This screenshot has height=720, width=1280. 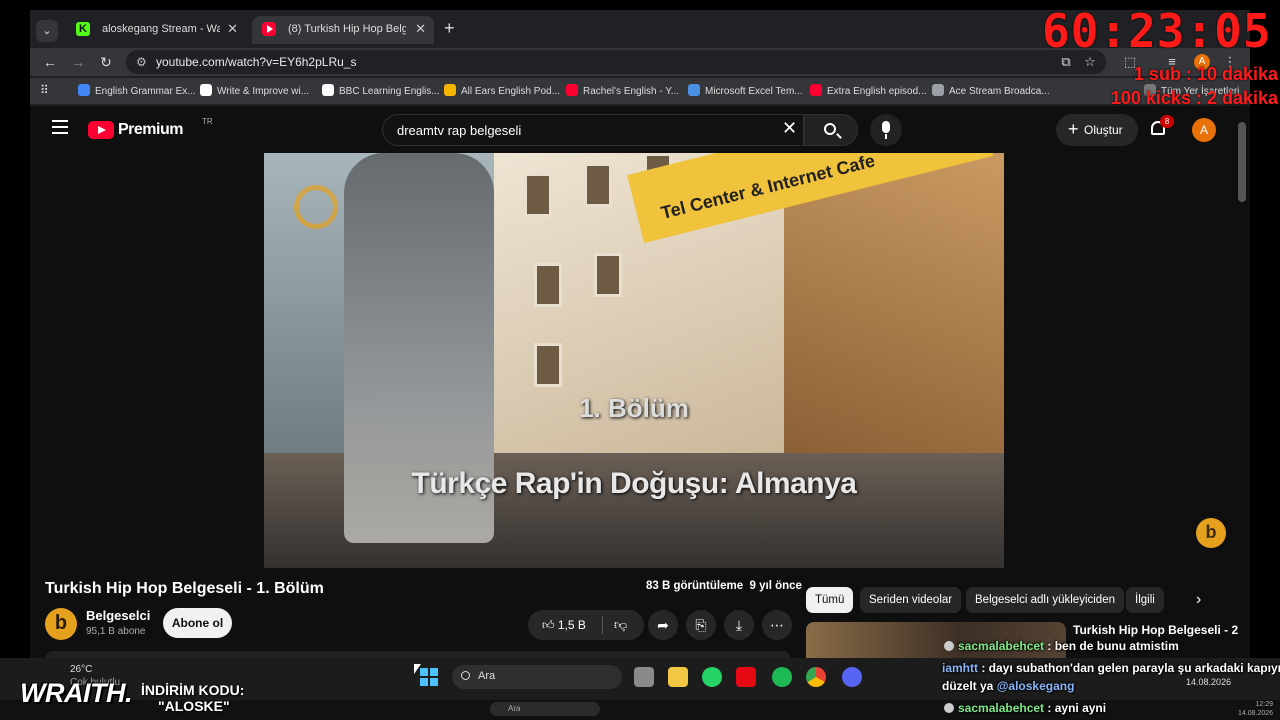 I want to click on chevron-right-icon: ›, so click(x=1198, y=600).